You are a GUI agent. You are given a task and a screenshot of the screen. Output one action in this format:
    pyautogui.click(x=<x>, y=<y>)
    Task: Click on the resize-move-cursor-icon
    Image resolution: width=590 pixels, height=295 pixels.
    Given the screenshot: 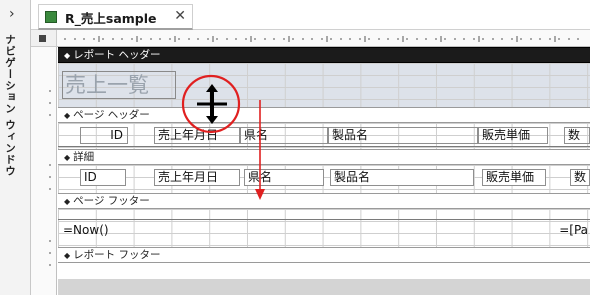 What is the action you would take?
    pyautogui.click(x=212, y=104)
    